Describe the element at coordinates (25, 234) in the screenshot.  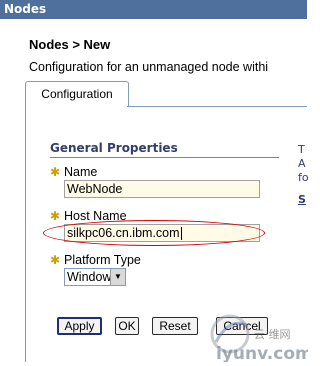
I see `tab-panel-border-left` at that location.